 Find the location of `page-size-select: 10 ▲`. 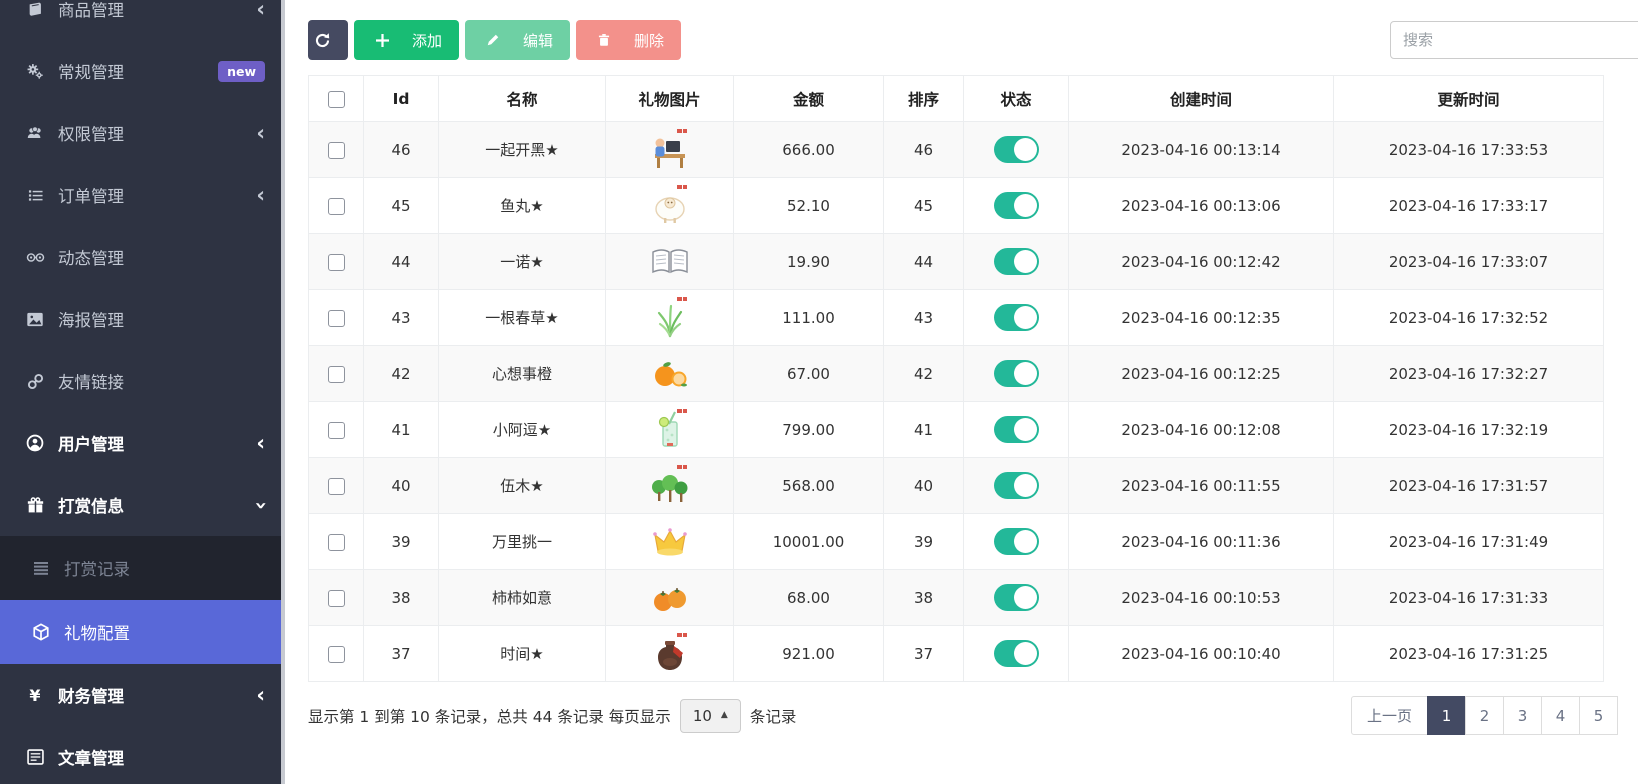

page-size-select: 10 ▲ is located at coordinates (710, 715).